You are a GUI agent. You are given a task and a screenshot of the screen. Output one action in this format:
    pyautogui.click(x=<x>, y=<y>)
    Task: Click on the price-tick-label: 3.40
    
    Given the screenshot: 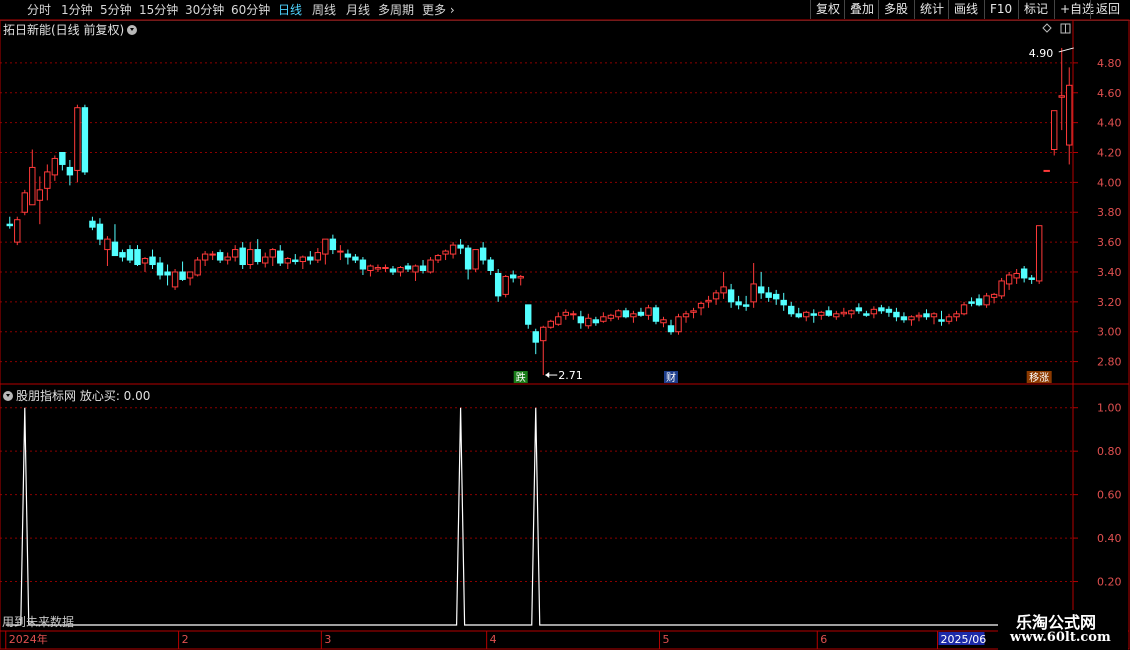 What is the action you would take?
    pyautogui.click(x=1109, y=272)
    